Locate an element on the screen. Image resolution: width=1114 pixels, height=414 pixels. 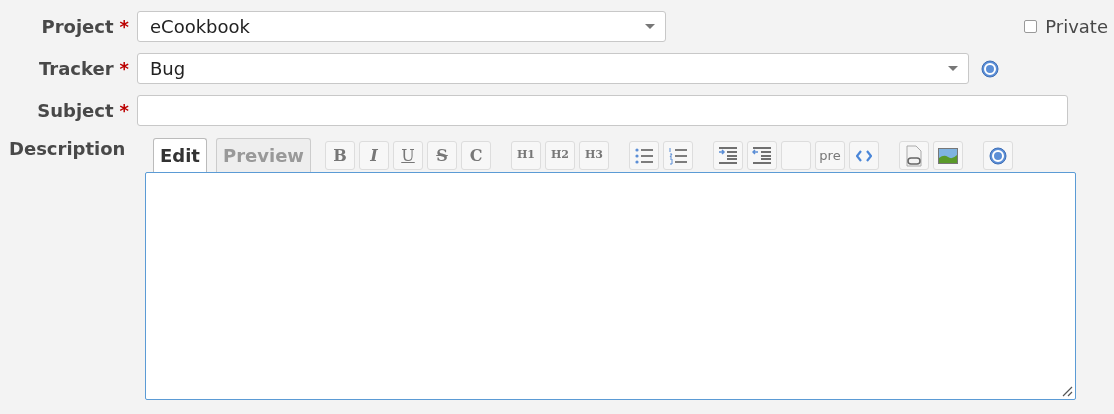
outdent-icon is located at coordinates (762, 155).